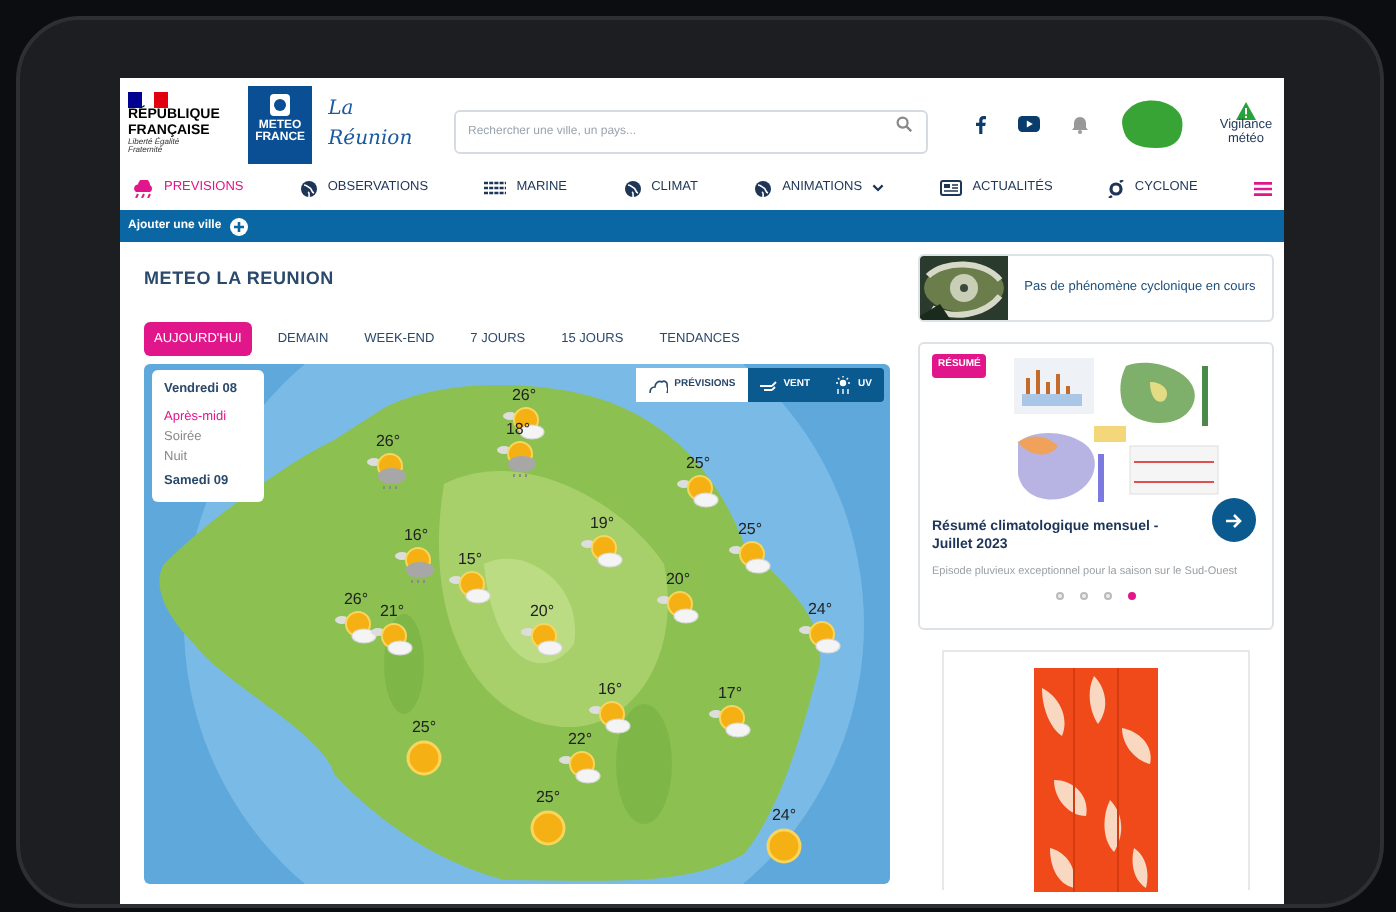  What do you see at coordinates (951, 188) in the screenshot?
I see `newspaper-icon` at bounding box center [951, 188].